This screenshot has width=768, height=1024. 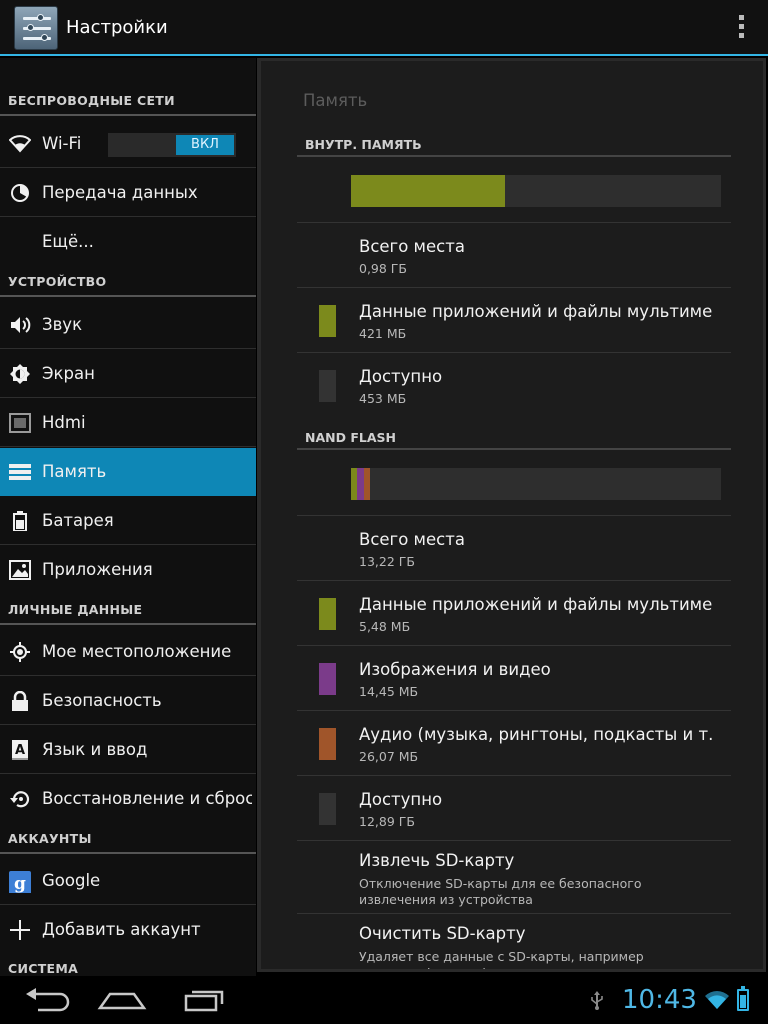 I want to click on sidebar-item-battery: Батарея, so click(x=128, y=521).